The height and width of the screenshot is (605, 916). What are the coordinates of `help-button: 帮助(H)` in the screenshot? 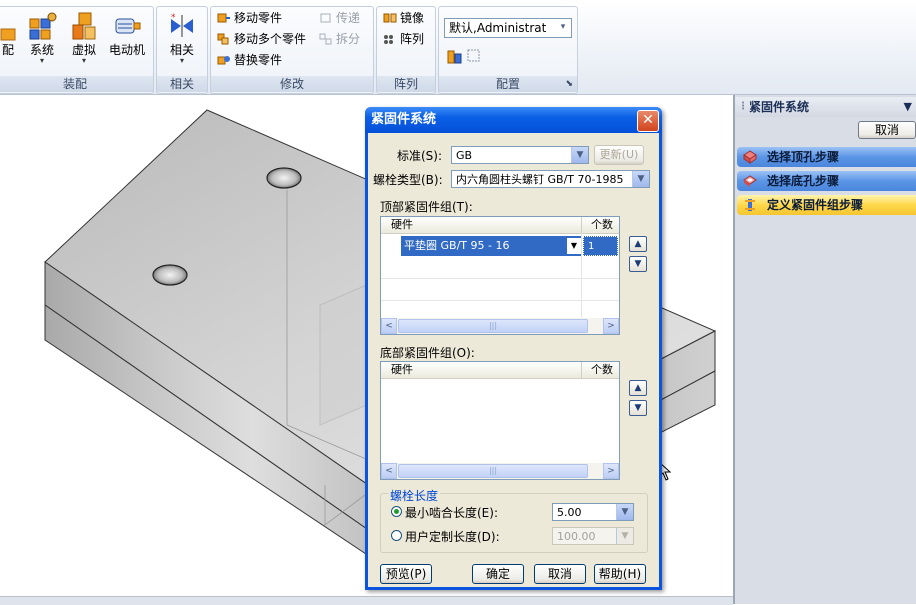 It's located at (620, 574).